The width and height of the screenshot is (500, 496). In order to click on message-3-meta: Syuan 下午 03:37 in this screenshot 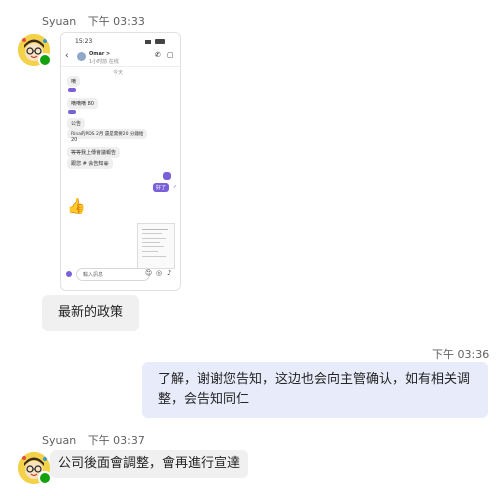, I will do `click(93, 440)`.